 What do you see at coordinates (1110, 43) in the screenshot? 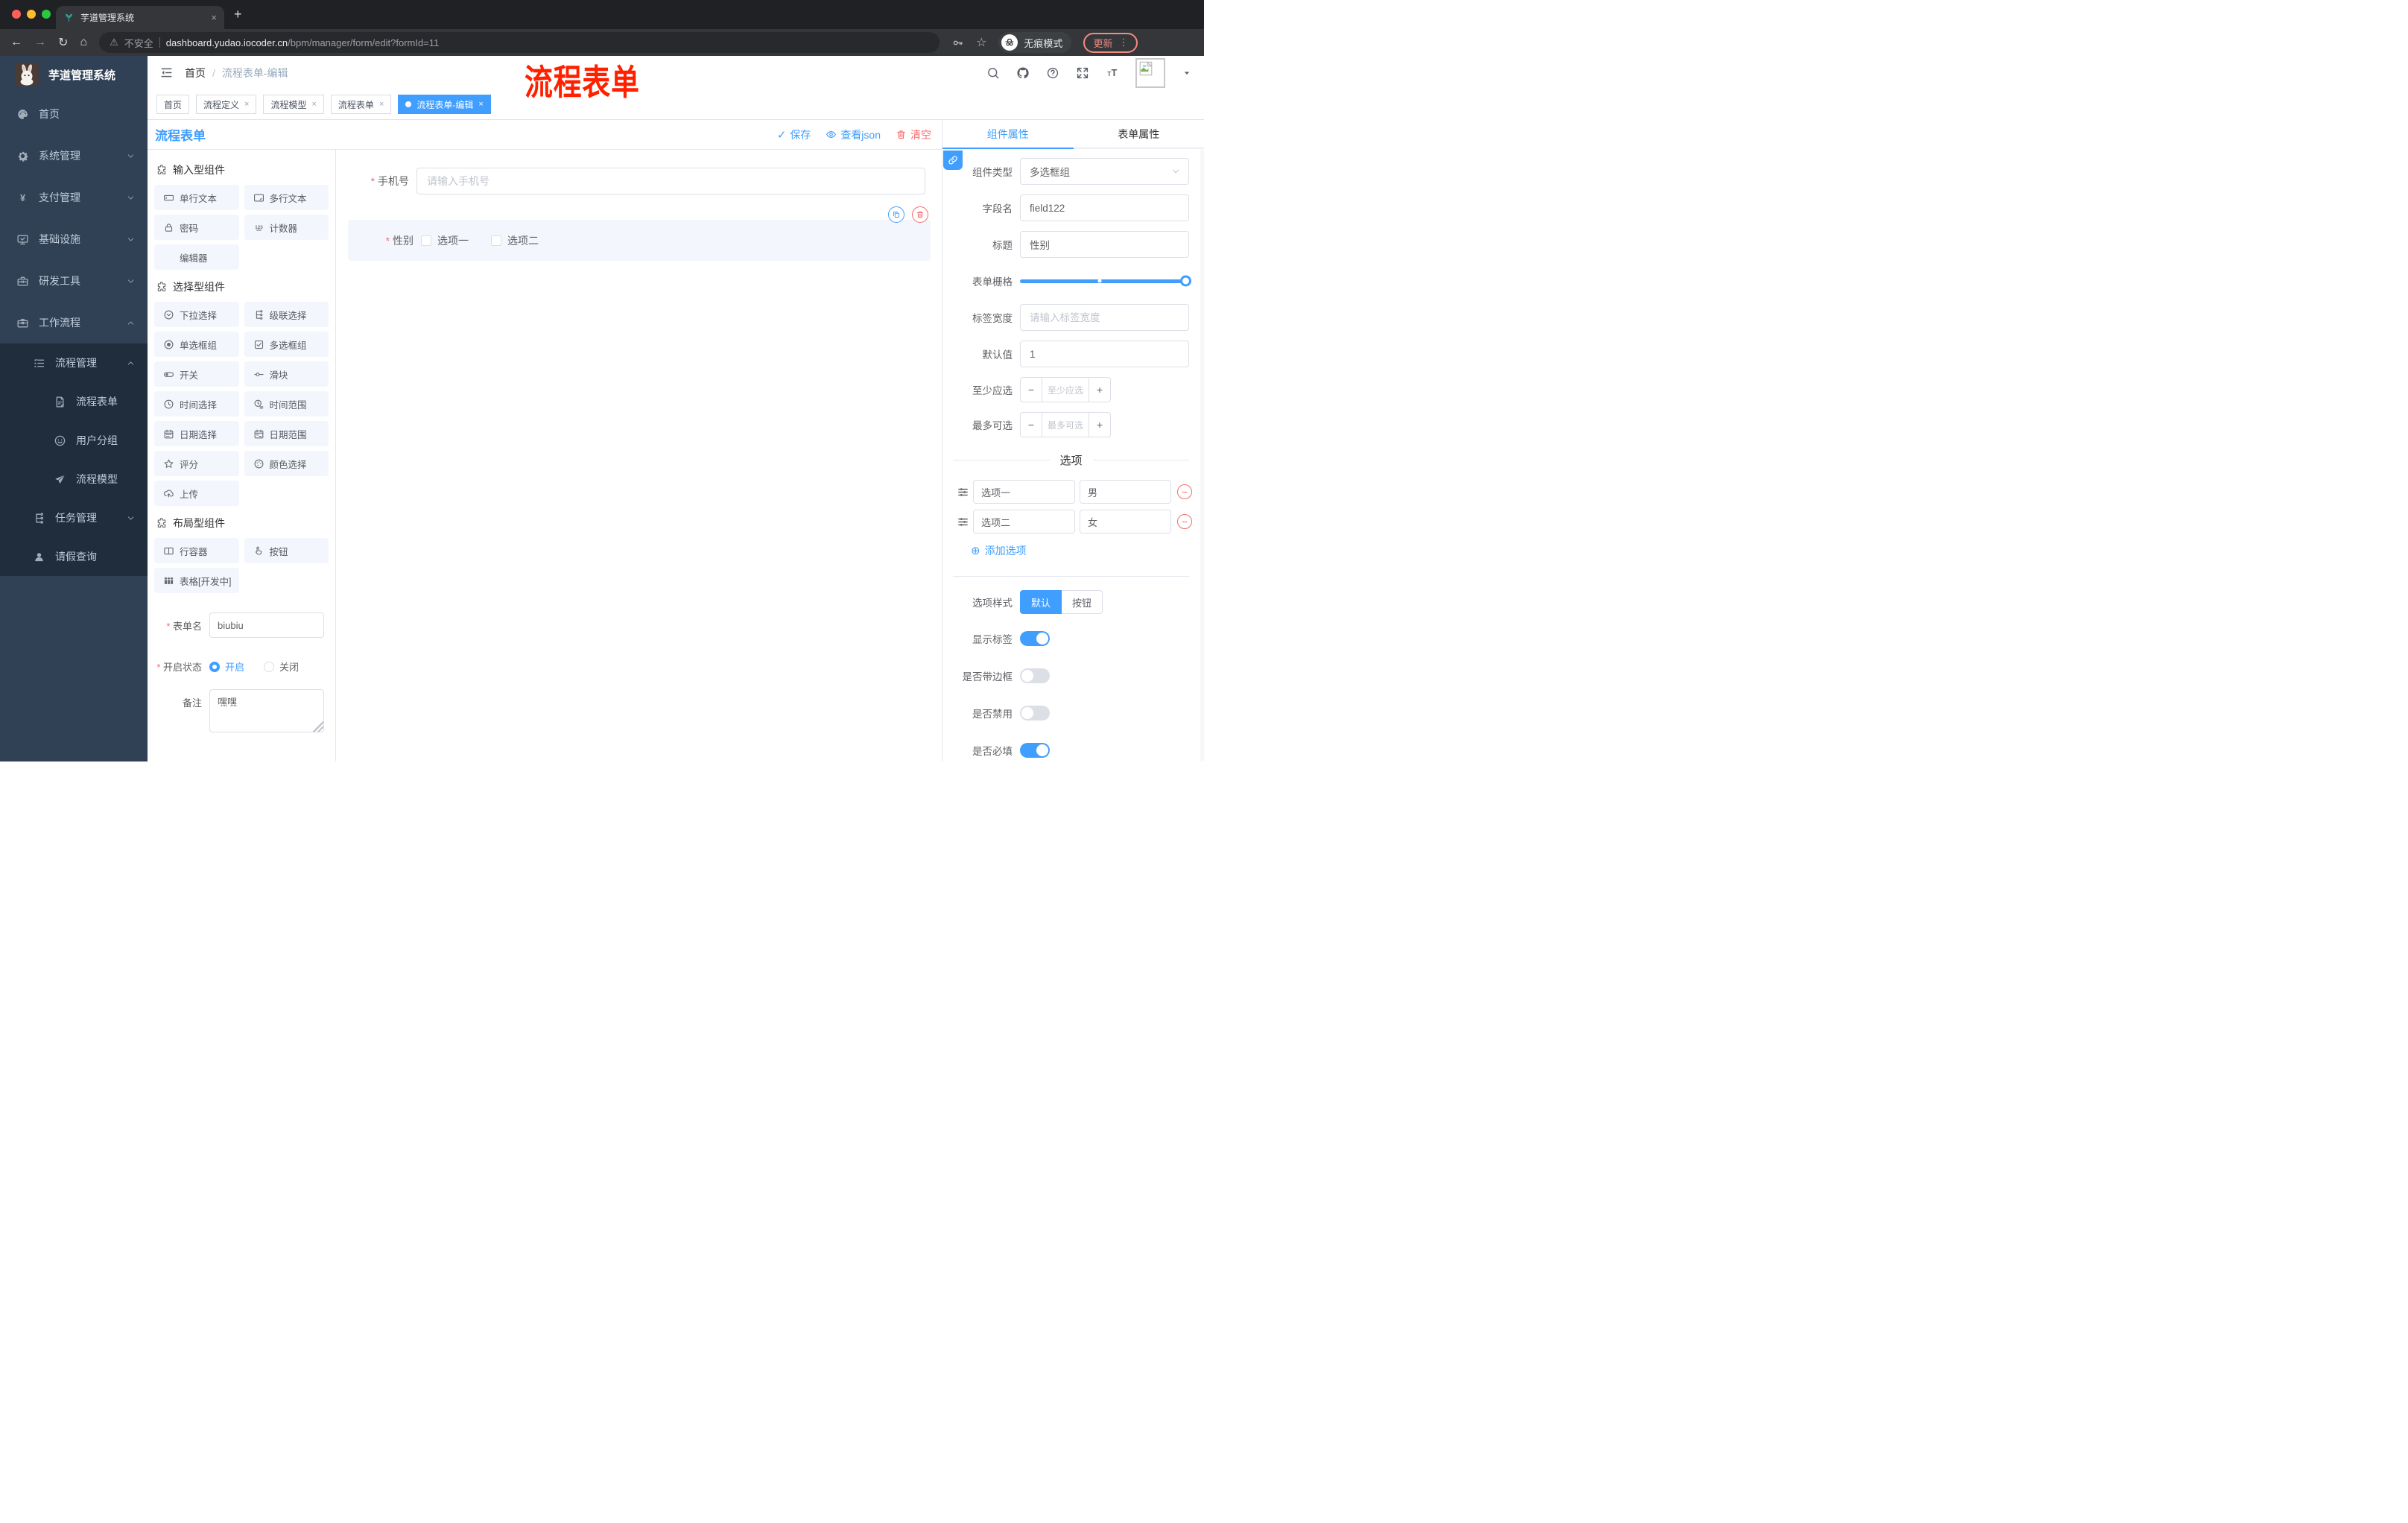
I see `update-browser-button: 更新 ⋮` at bounding box center [1110, 43].